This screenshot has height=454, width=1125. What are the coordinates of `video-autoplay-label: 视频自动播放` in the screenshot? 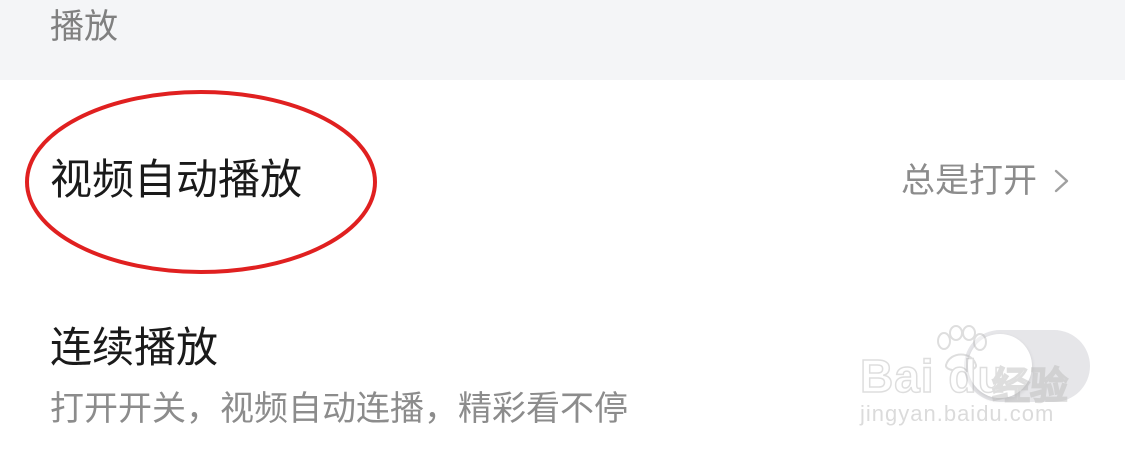 It's located at (176, 179).